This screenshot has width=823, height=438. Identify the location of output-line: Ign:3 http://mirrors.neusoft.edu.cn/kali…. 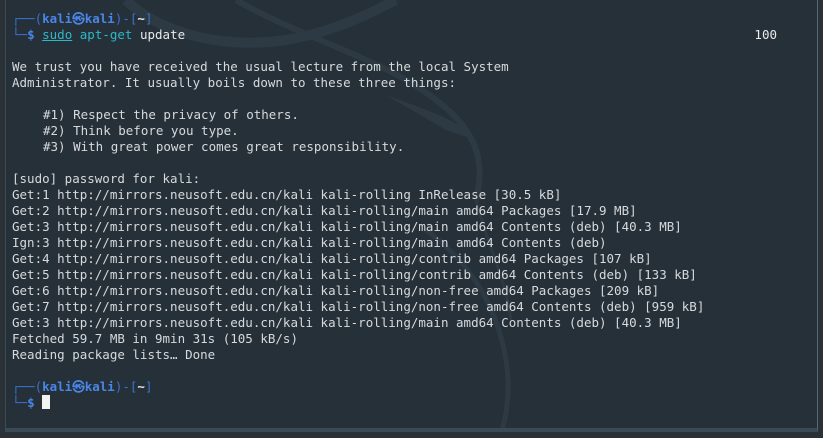
(309, 242).